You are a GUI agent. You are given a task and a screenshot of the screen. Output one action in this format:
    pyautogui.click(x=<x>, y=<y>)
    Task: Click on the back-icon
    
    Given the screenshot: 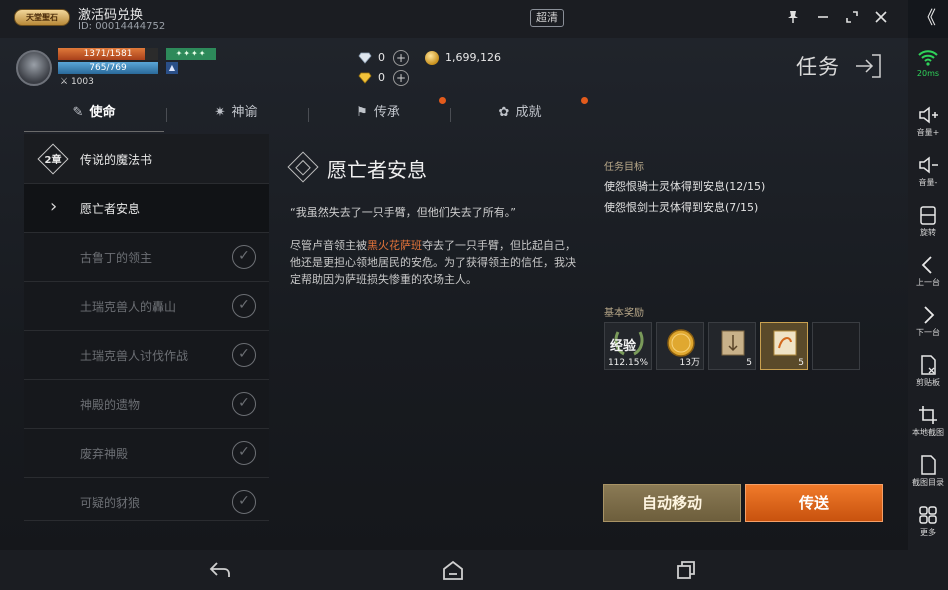 What is the action you would take?
    pyautogui.click(x=220, y=570)
    